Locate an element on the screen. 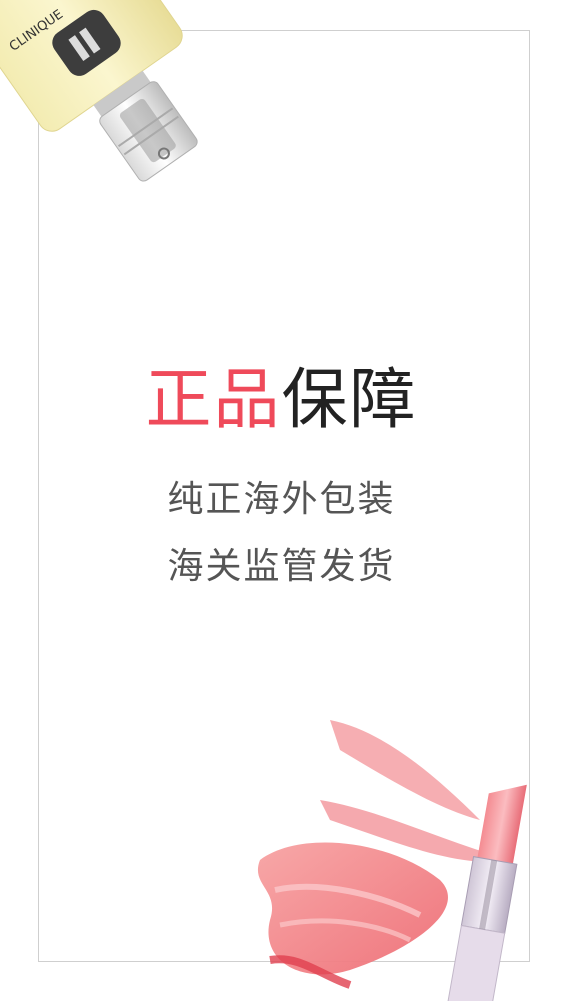  title-accent: 正品 is located at coordinates (213, 399).